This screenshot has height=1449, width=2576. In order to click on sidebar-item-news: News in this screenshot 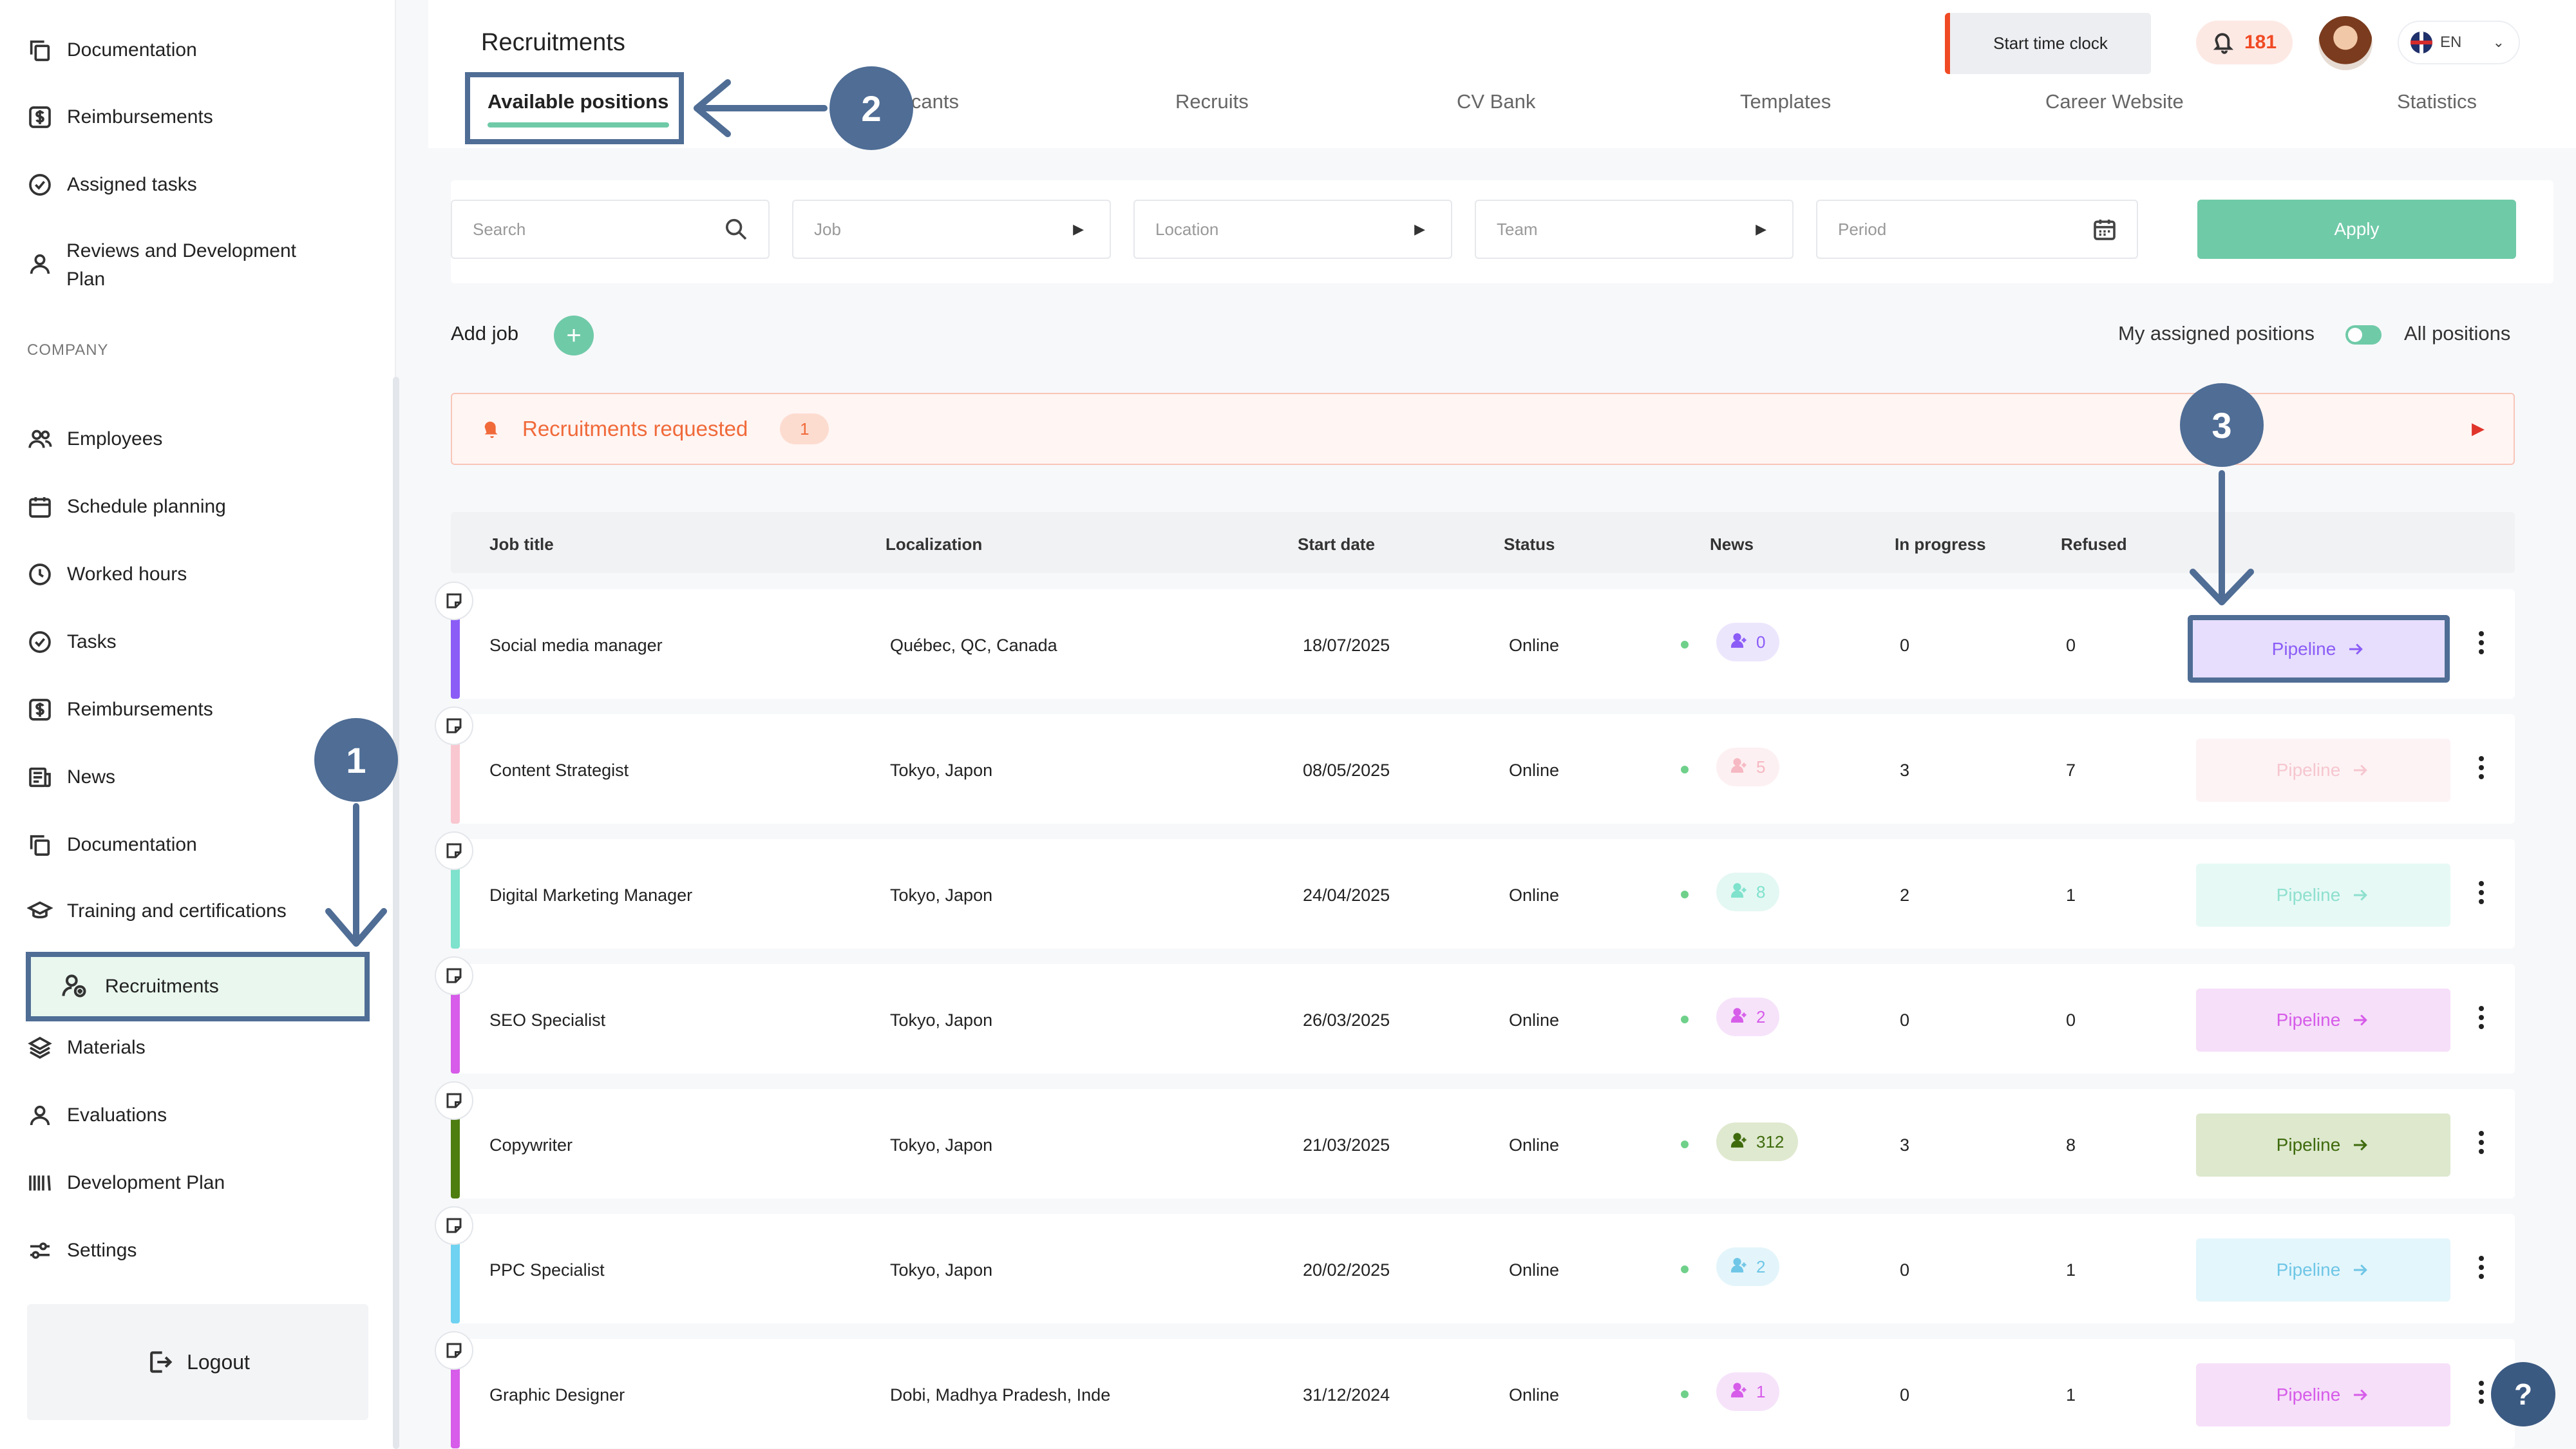, I will do `click(70, 777)`.